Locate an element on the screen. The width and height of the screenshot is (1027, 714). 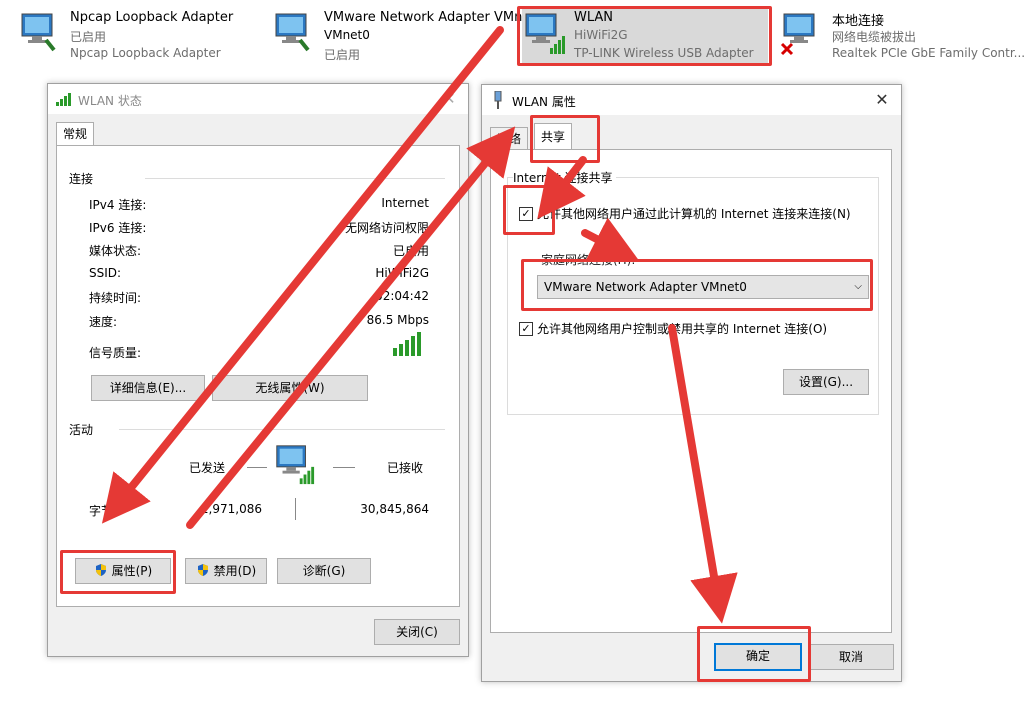
titlebar: WLAN 属性 ✕ is located at coordinates (691, 100).